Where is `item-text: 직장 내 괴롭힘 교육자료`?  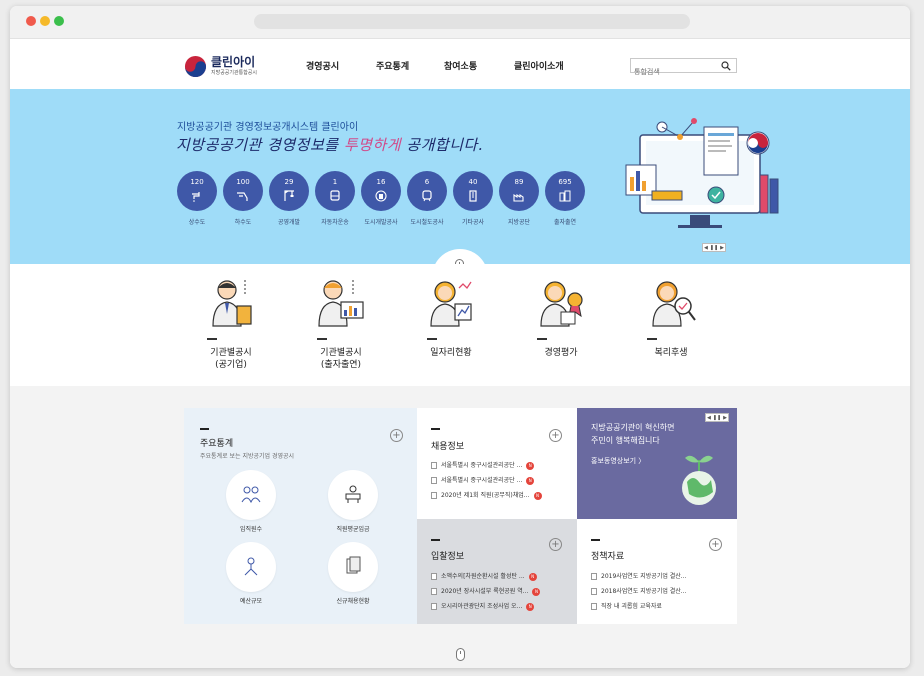
item-text: 직장 내 괴롭힘 교육자료 is located at coordinates (631, 606).